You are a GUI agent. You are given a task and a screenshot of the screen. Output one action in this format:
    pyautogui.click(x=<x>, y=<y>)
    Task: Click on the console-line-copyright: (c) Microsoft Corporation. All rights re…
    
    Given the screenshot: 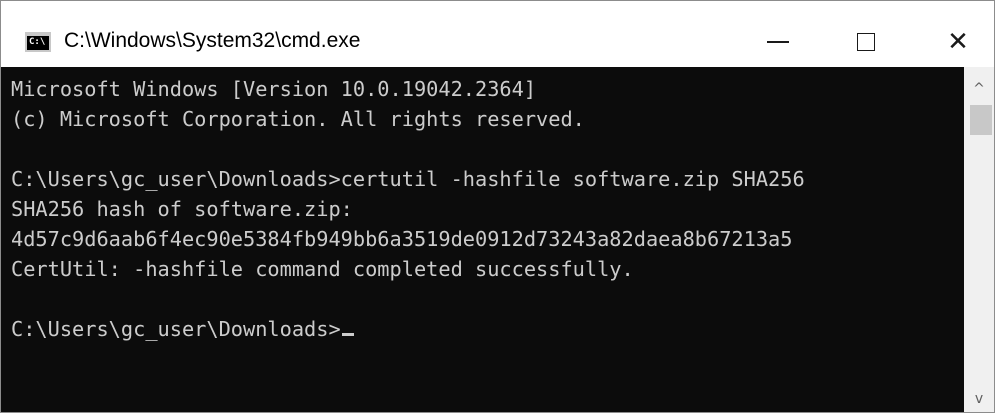 What is the action you would take?
    pyautogui.click(x=298, y=119)
    